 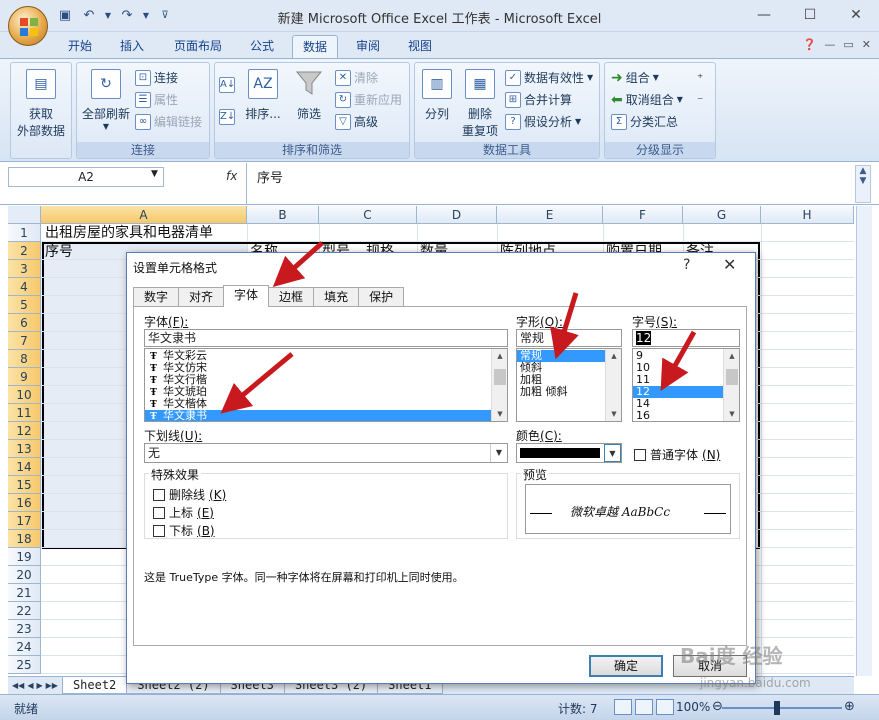 I want to click on font-style-listbox: 常规 倾斜 加粗 加粗 倾斜 ▲ ▼, so click(x=569, y=385).